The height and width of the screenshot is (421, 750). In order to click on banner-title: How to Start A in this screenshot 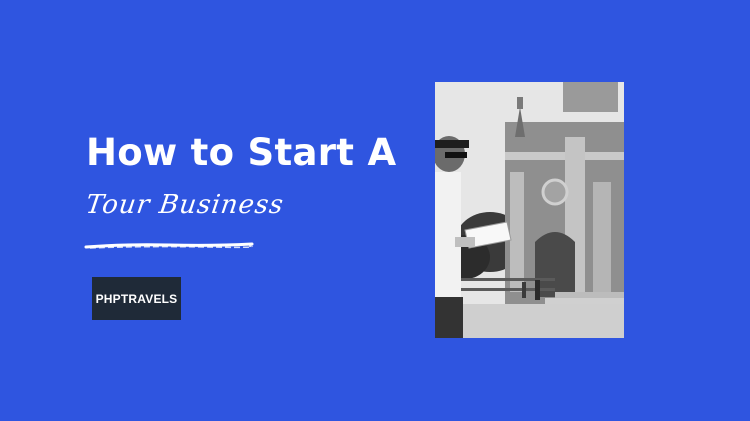, I will do `click(241, 152)`.